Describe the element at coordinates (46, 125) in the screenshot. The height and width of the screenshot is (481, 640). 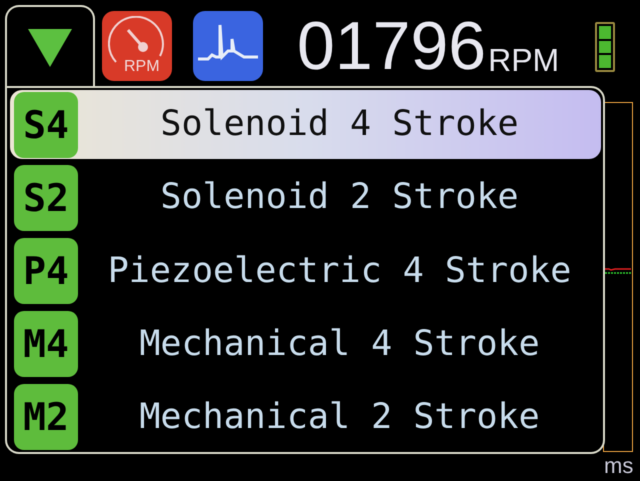
I see `type-code-badge: S4` at that location.